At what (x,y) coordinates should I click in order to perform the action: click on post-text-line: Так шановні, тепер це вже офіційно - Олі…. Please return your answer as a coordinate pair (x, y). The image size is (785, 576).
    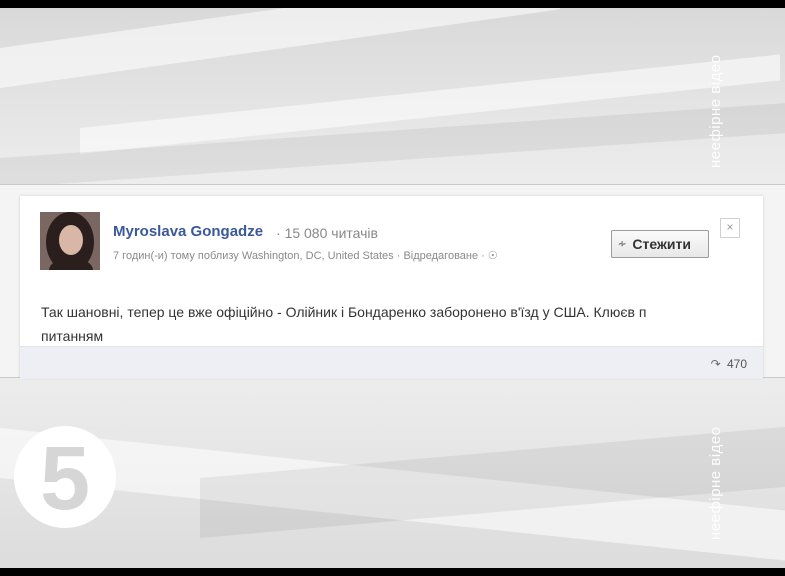
    Looking at the image, I should click on (344, 312).